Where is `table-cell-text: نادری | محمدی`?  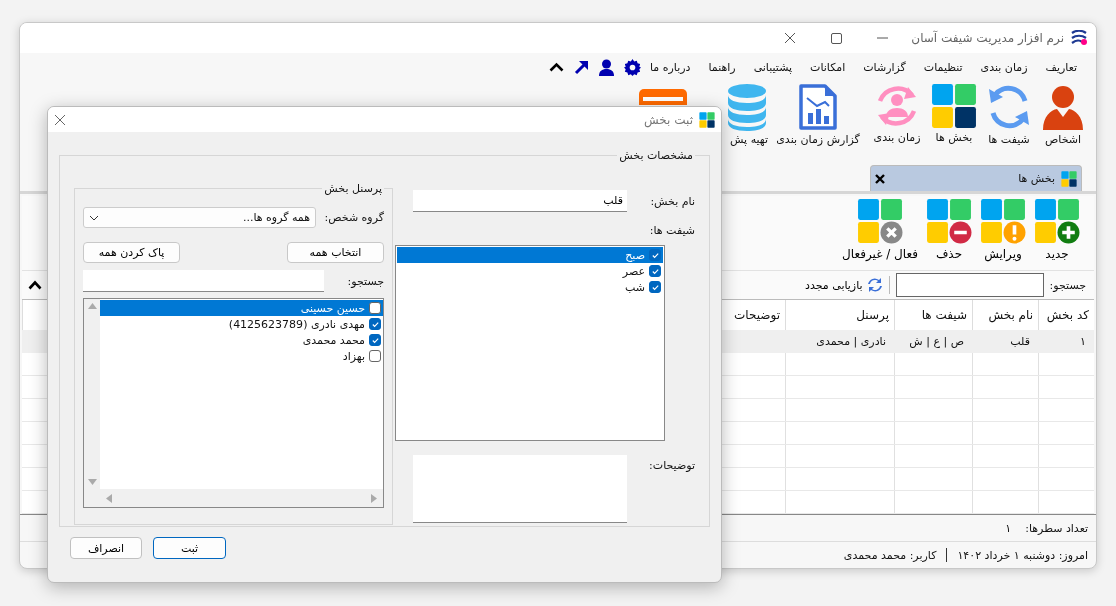 table-cell-text: نادری | محمدی is located at coordinates (851, 342).